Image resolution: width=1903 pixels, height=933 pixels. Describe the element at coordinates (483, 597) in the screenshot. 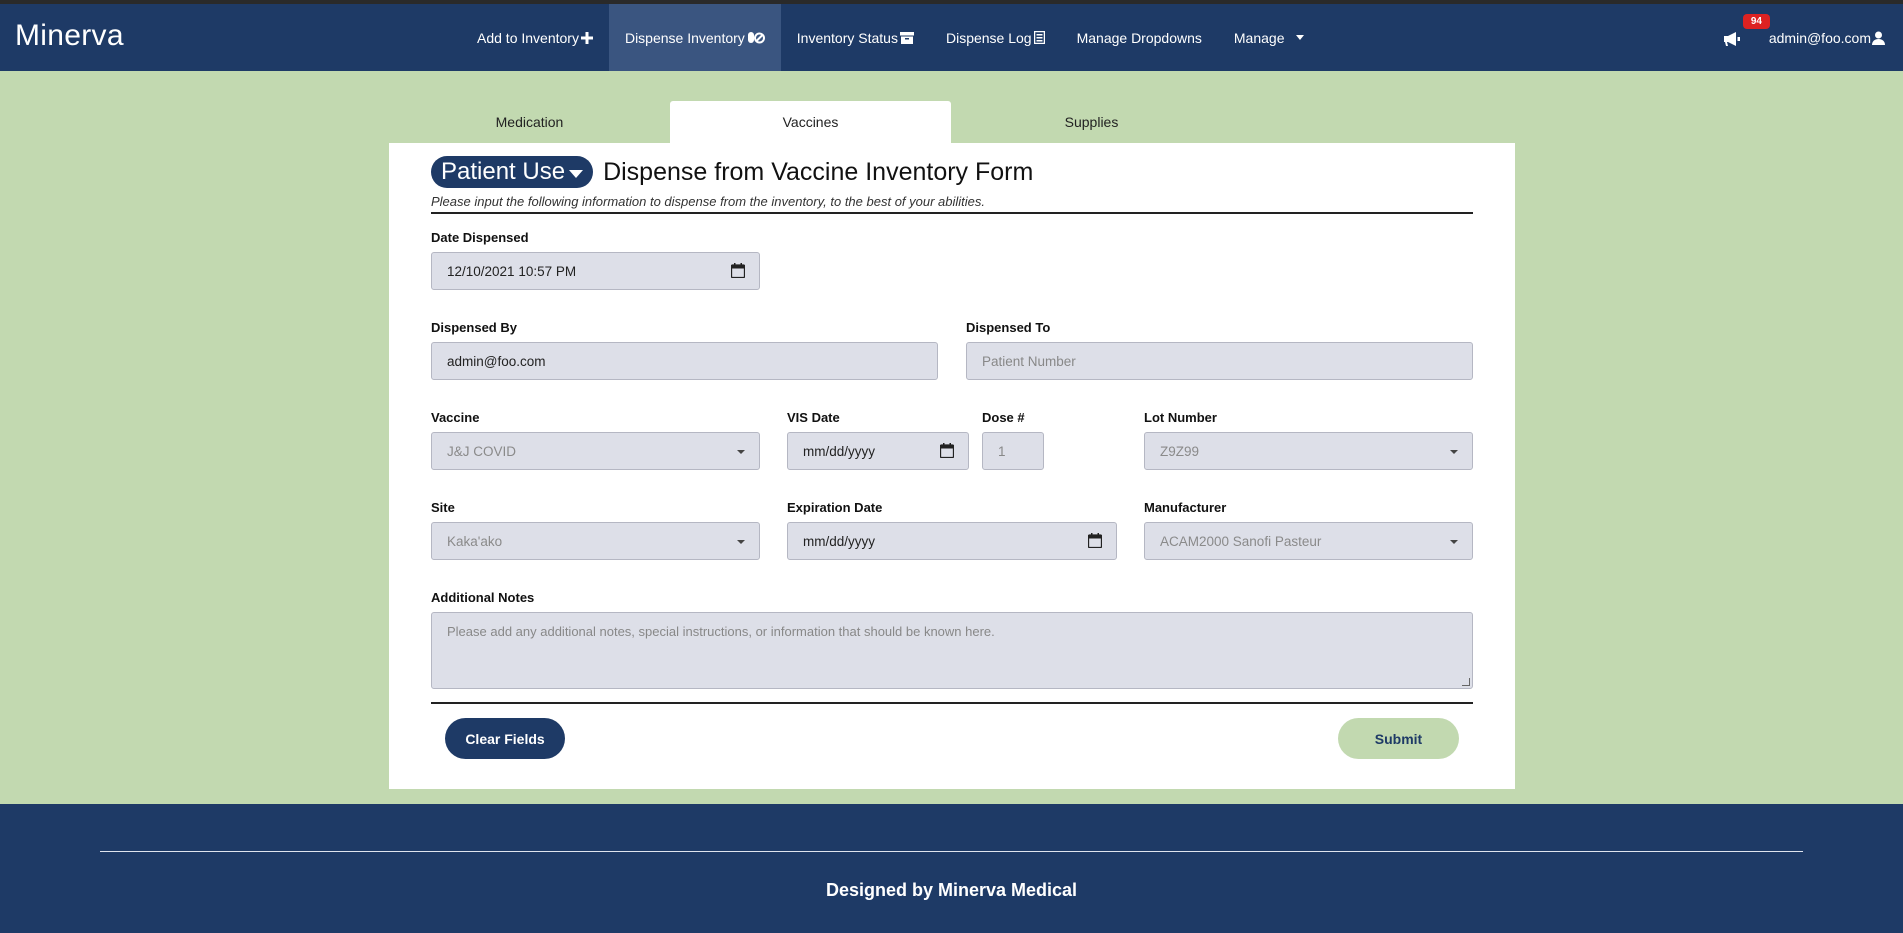

I see `additional-notes-label: Additional Notes` at that location.